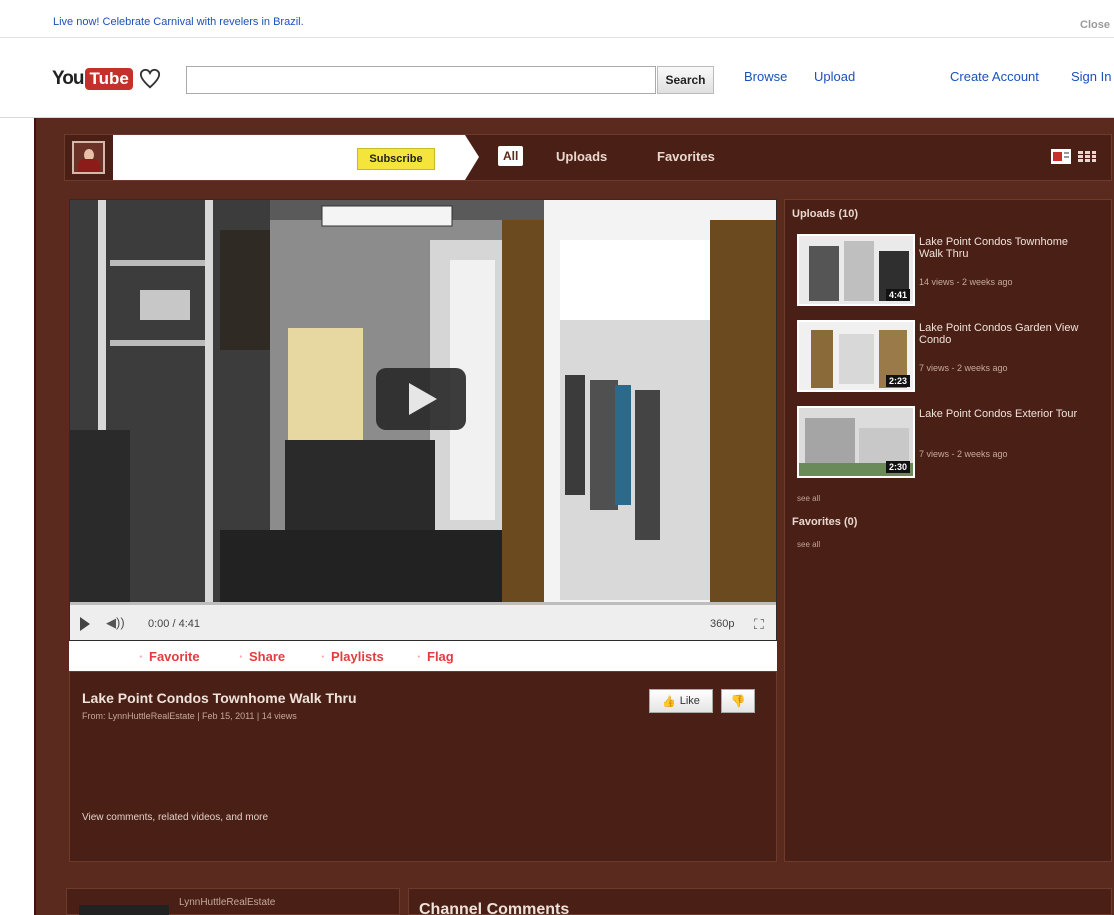 Image resolution: width=1114 pixels, height=915 pixels. Describe the element at coordinates (760, 901) in the screenshot. I see `channel-comments-box: Channel Comments` at that location.